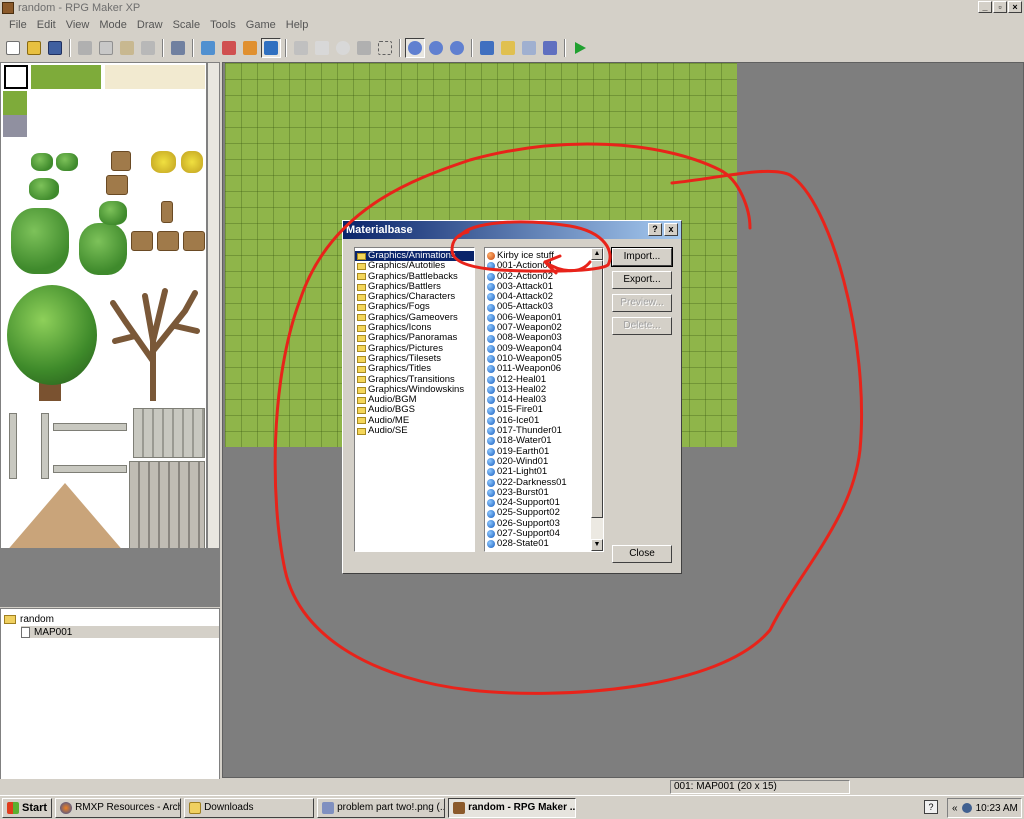 Image resolution: width=1024 pixels, height=819 pixels. I want to click on save-button, so click(55, 48).